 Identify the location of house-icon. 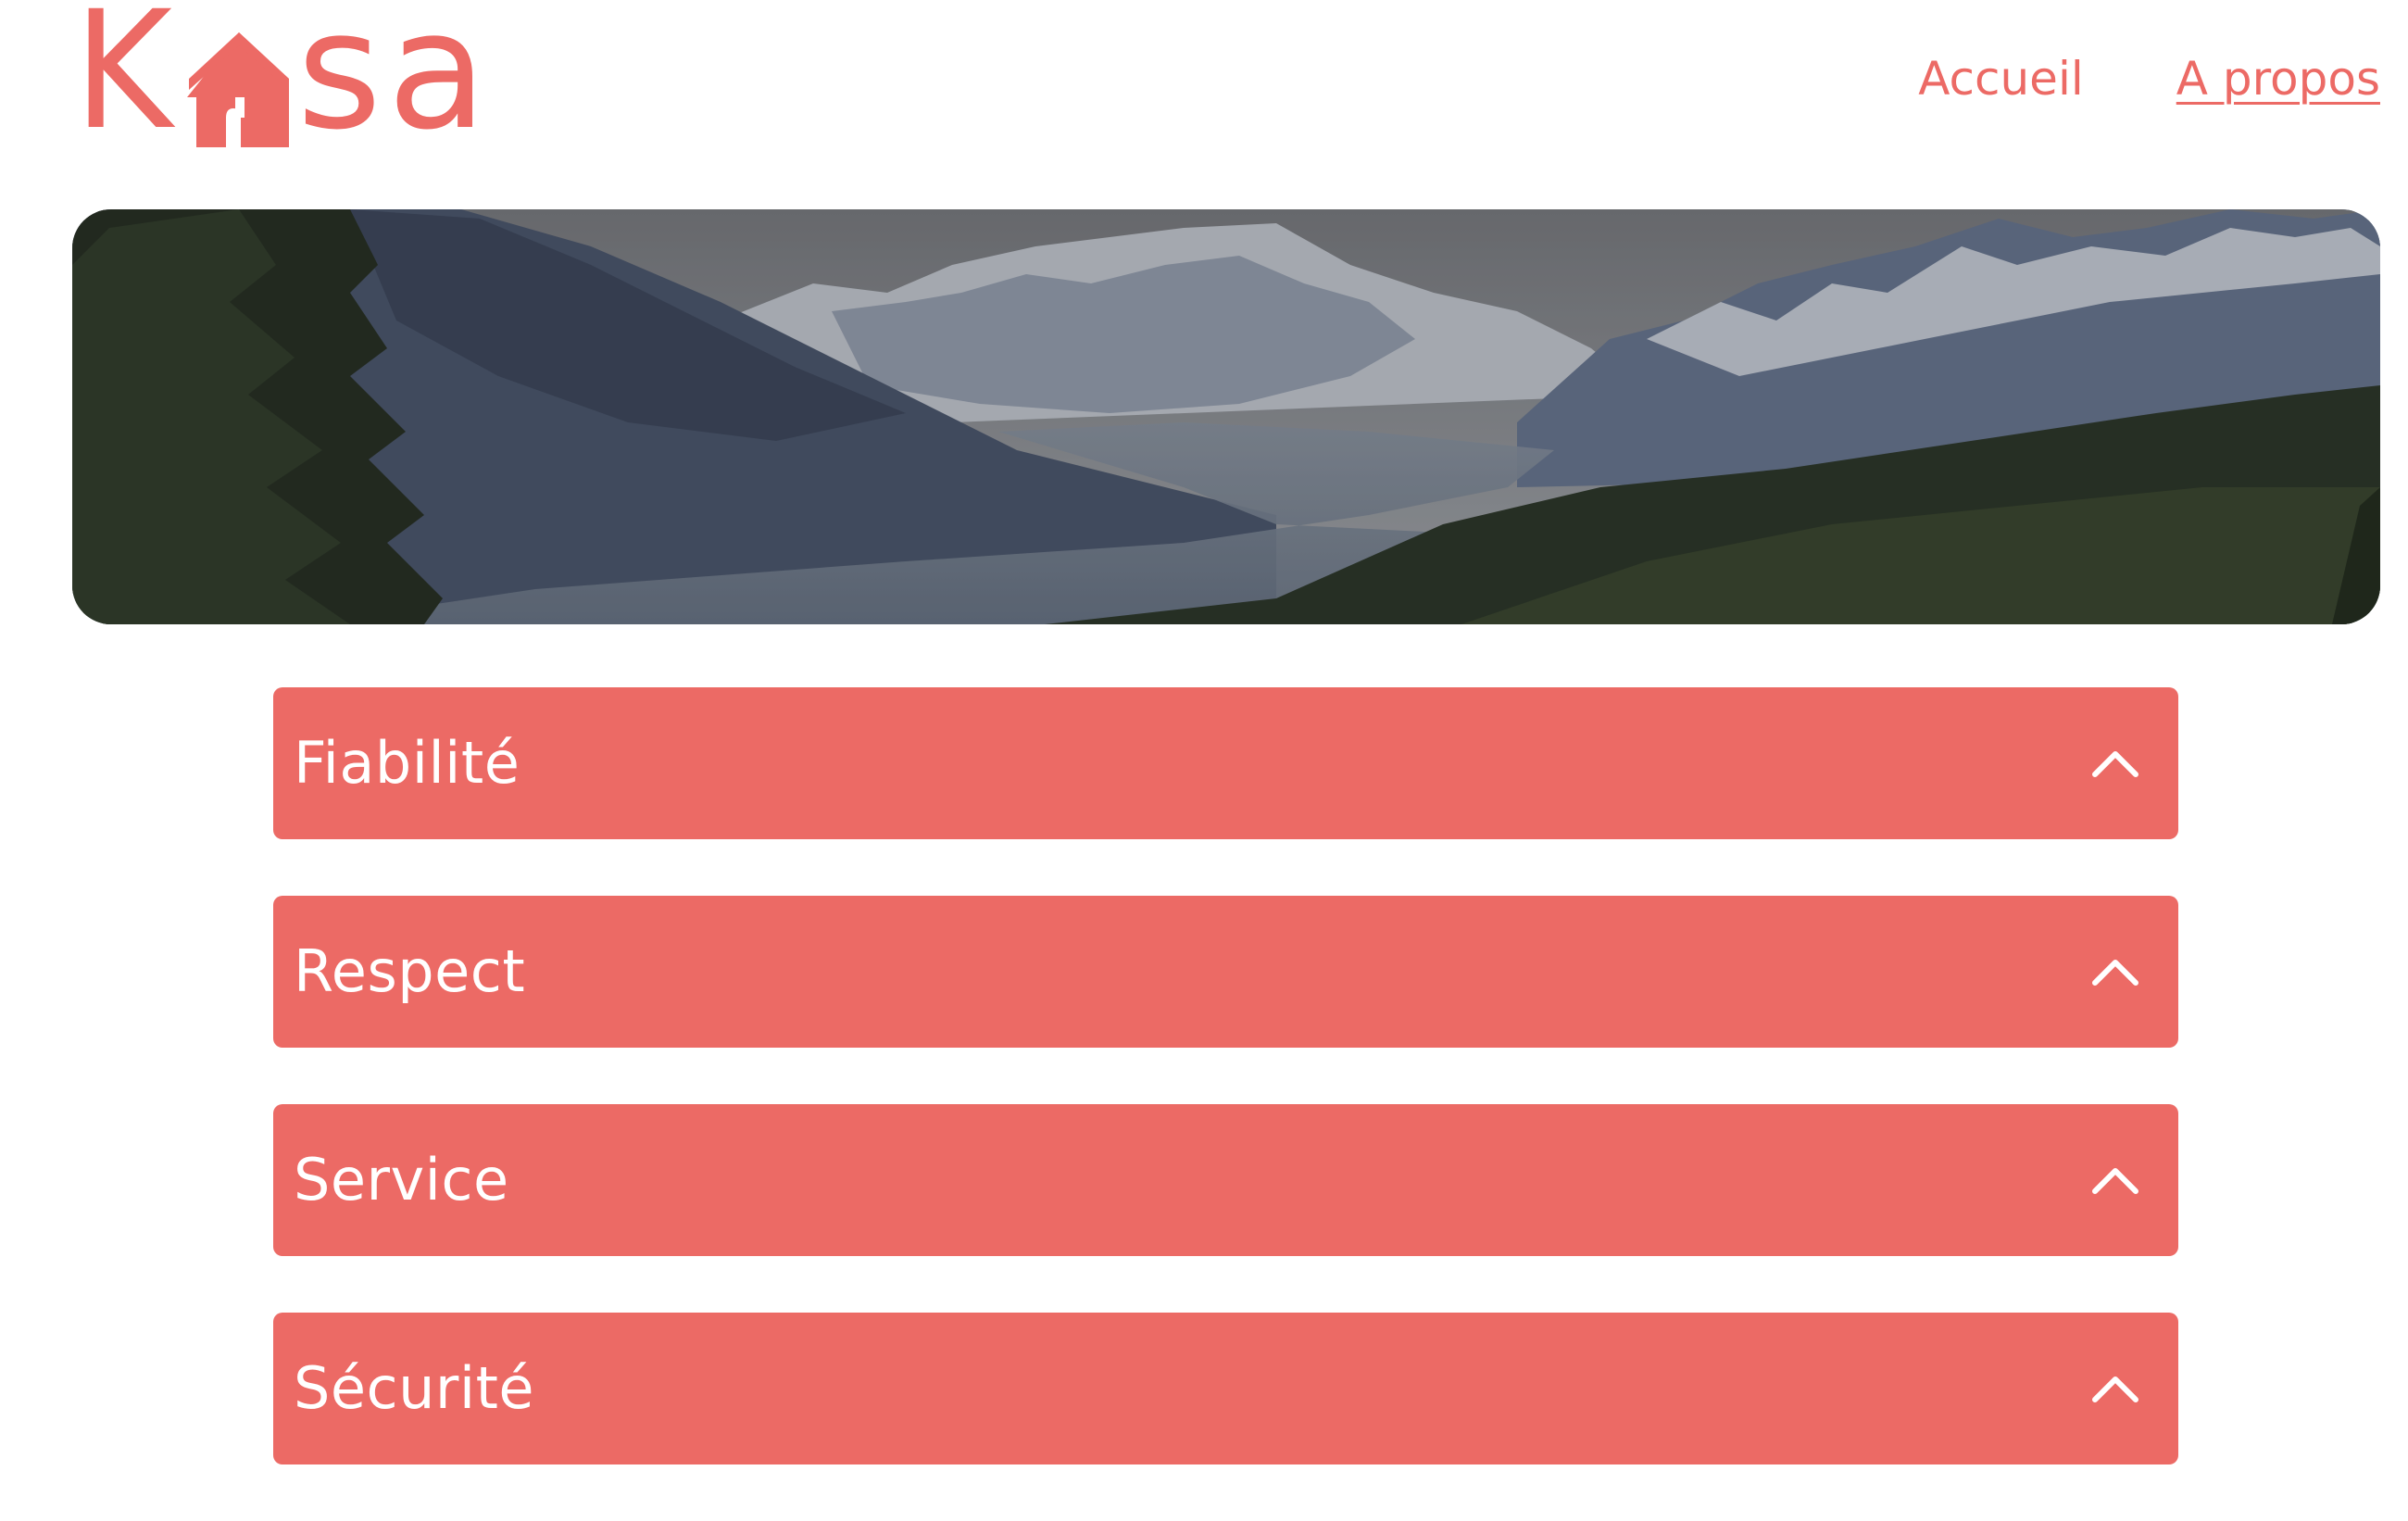
(239, 90).